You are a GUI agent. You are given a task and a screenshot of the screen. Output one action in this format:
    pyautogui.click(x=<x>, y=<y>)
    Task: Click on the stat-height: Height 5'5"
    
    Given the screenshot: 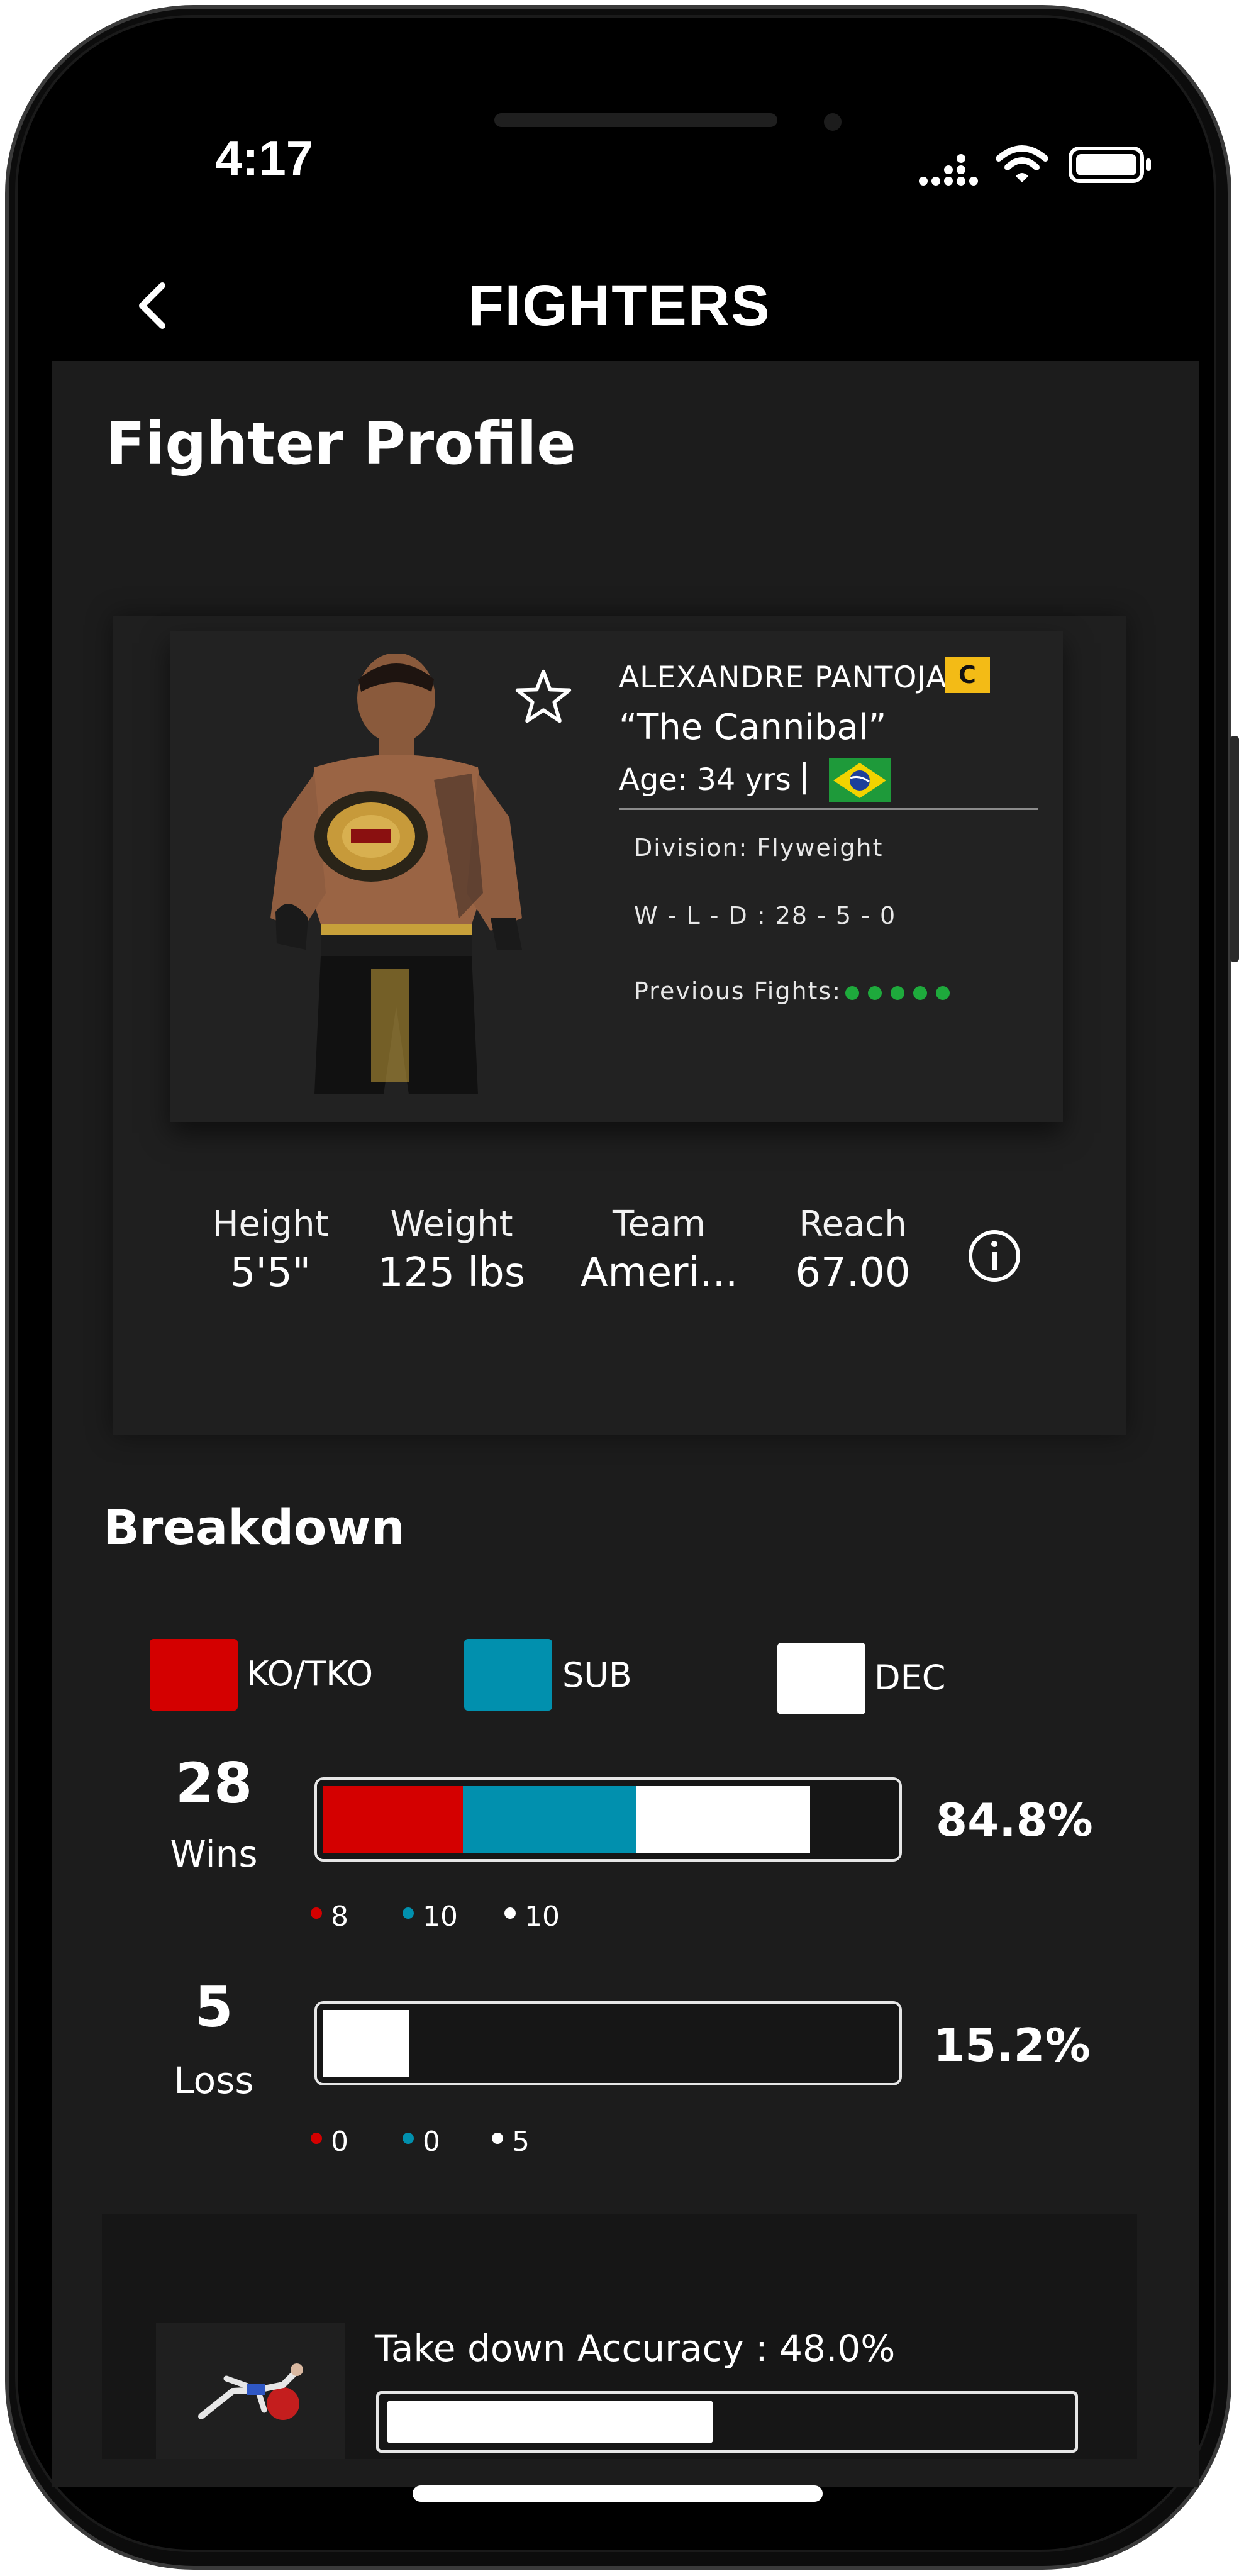 What is the action you would take?
    pyautogui.click(x=270, y=1250)
    